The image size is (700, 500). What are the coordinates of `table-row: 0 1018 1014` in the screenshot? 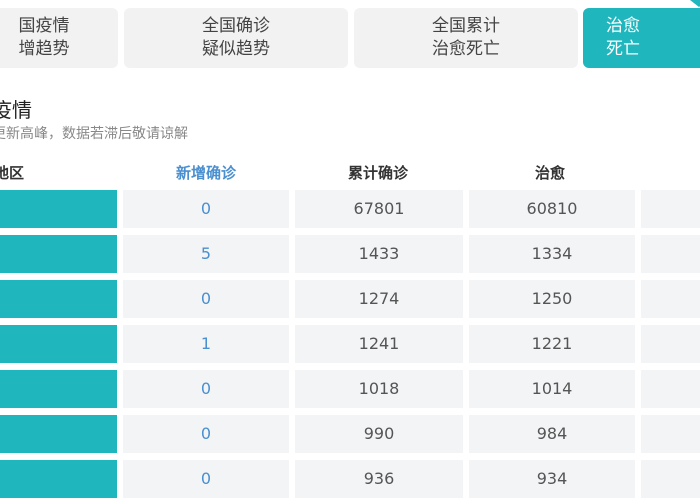 It's located at (350, 389).